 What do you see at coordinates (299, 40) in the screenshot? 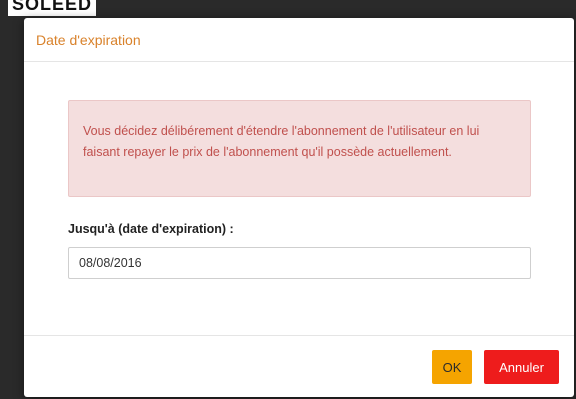
I see `dialog-header: Date d'expiration` at bounding box center [299, 40].